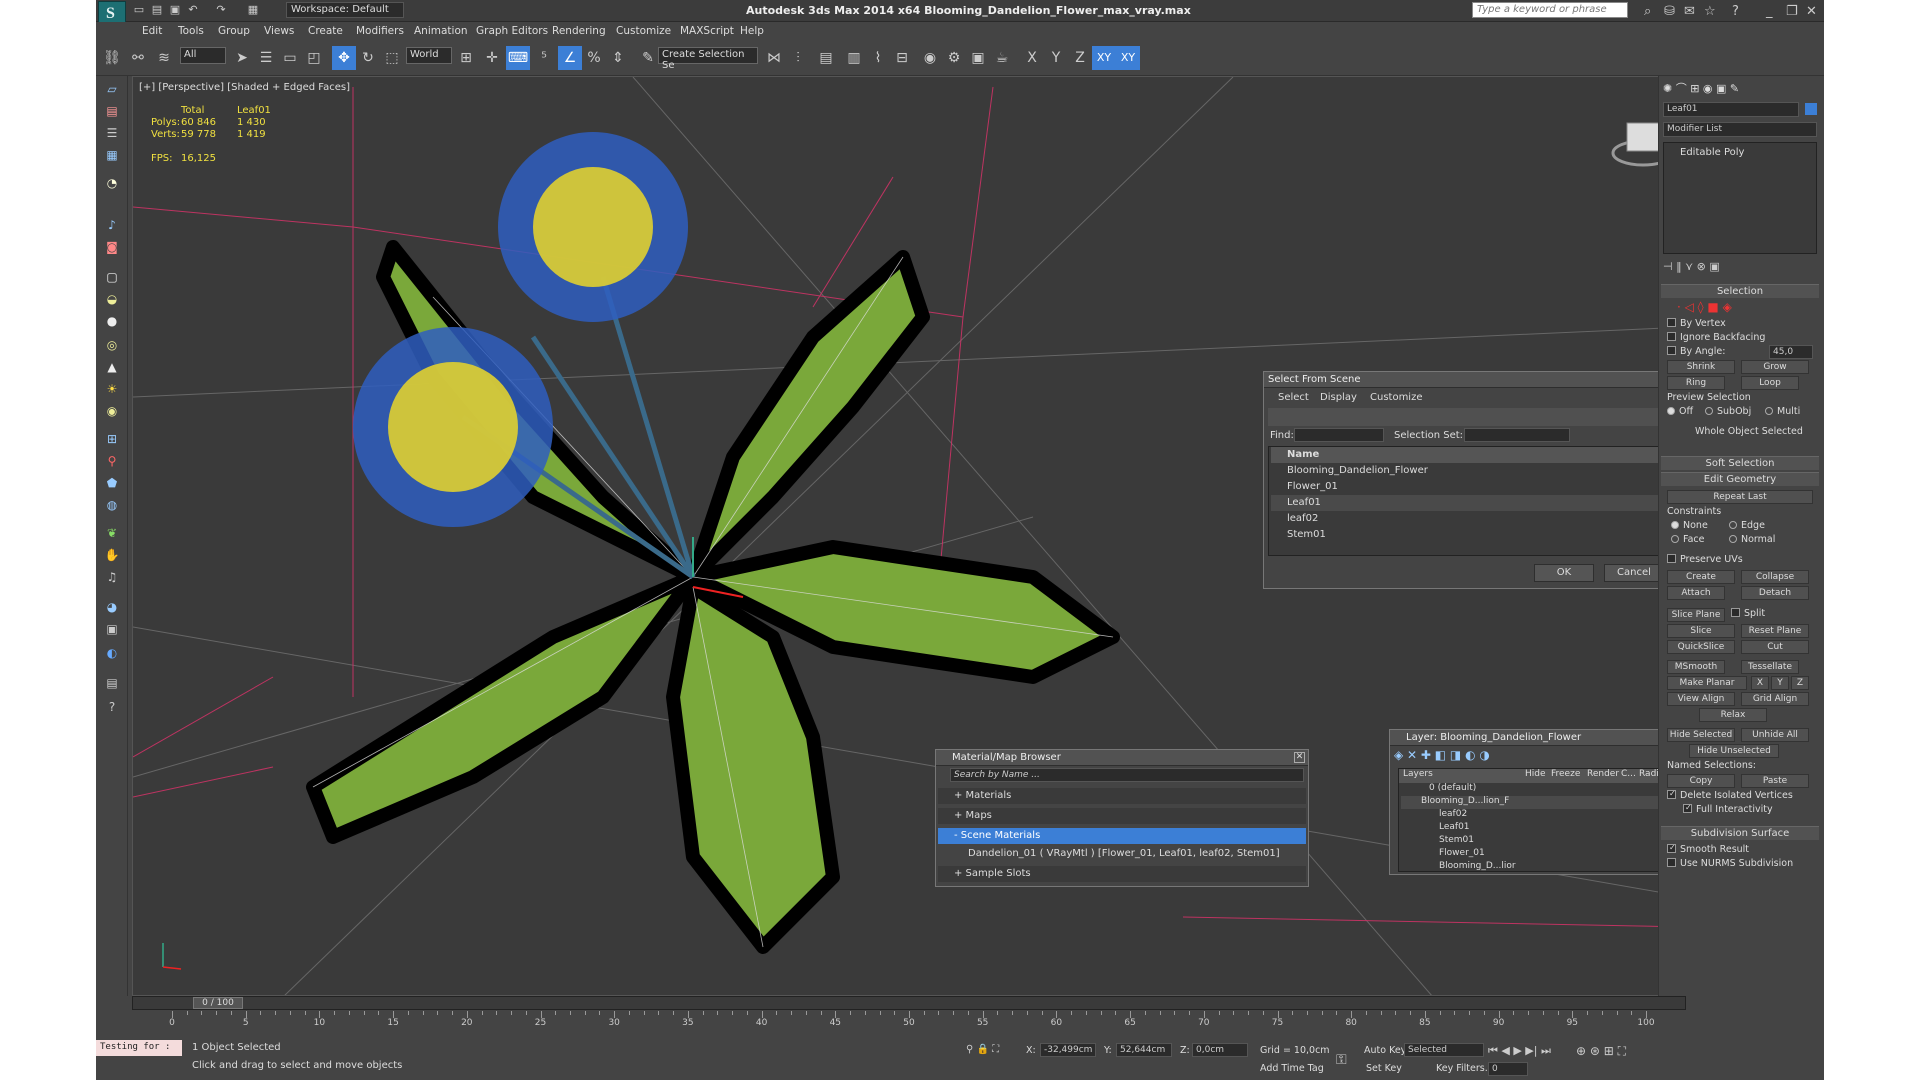  I want to click on planar-z-button: Z, so click(1800, 683).